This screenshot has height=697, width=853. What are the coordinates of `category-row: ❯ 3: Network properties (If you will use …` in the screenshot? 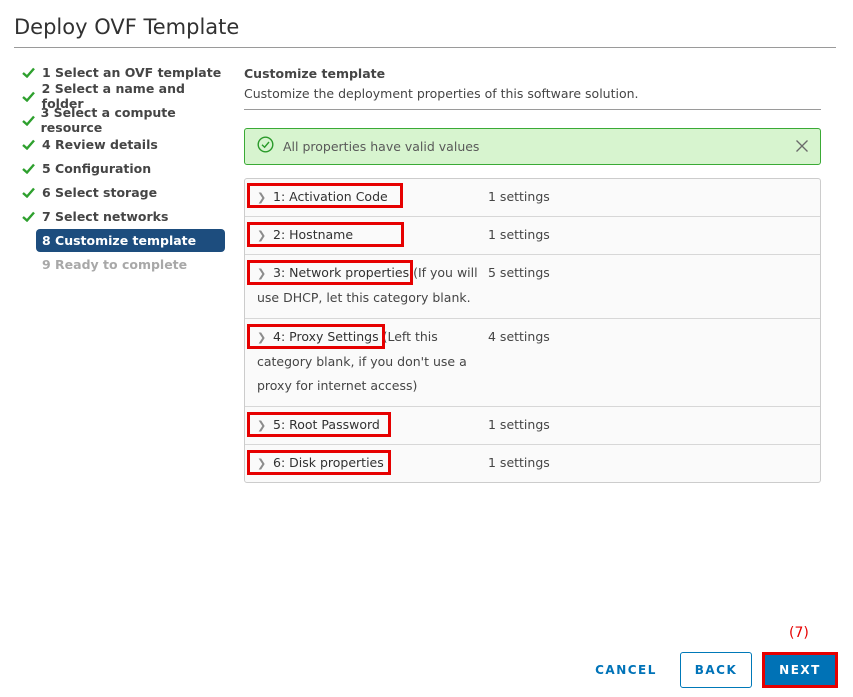 It's located at (532, 286).